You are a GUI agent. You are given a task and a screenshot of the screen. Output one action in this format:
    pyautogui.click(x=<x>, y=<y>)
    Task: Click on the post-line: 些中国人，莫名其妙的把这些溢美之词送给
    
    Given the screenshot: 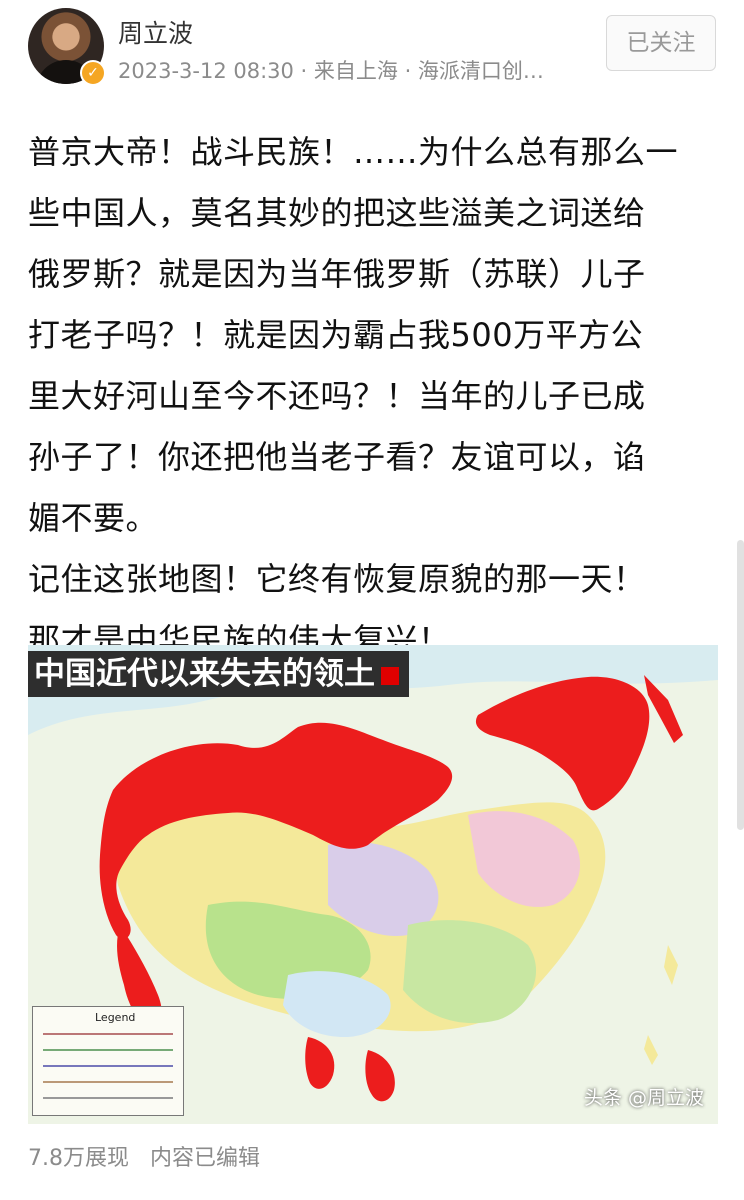 What is the action you would take?
    pyautogui.click(x=337, y=213)
    